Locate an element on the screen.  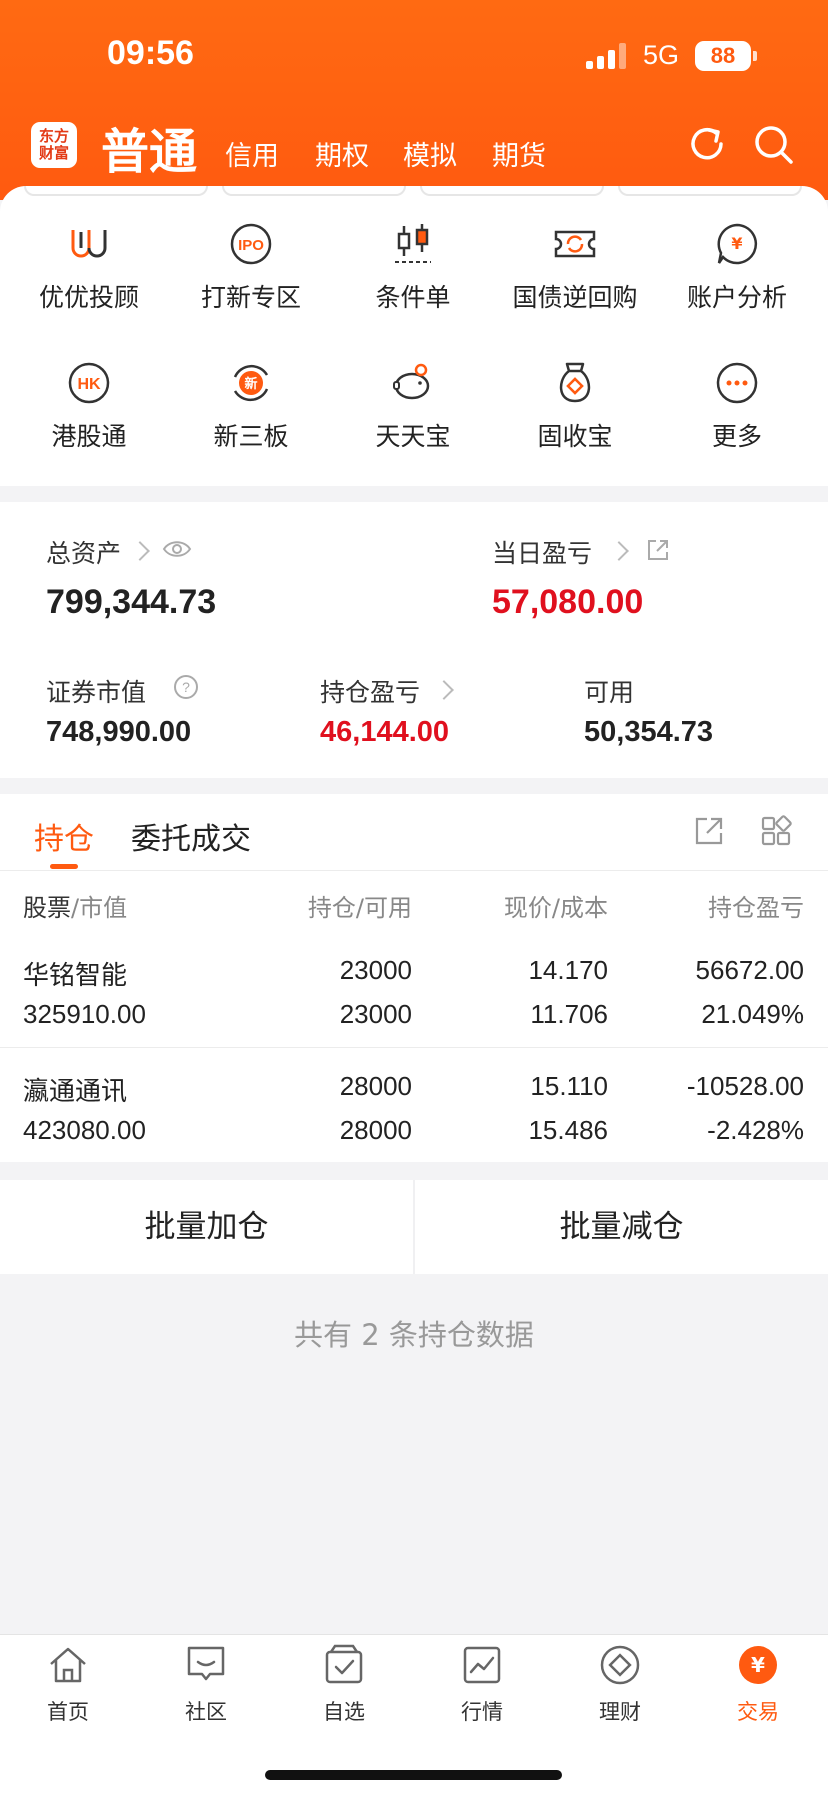
new-third-board-icon: 新 is located at coordinates (251, 383).